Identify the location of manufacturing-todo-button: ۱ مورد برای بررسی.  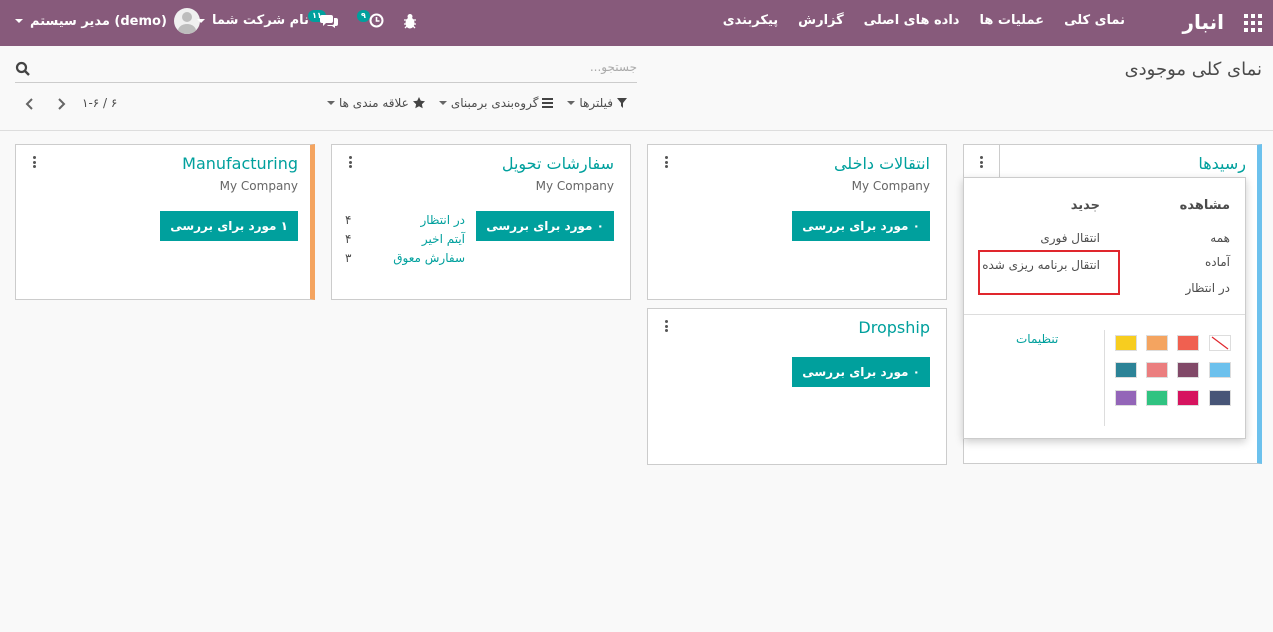
(229, 226).